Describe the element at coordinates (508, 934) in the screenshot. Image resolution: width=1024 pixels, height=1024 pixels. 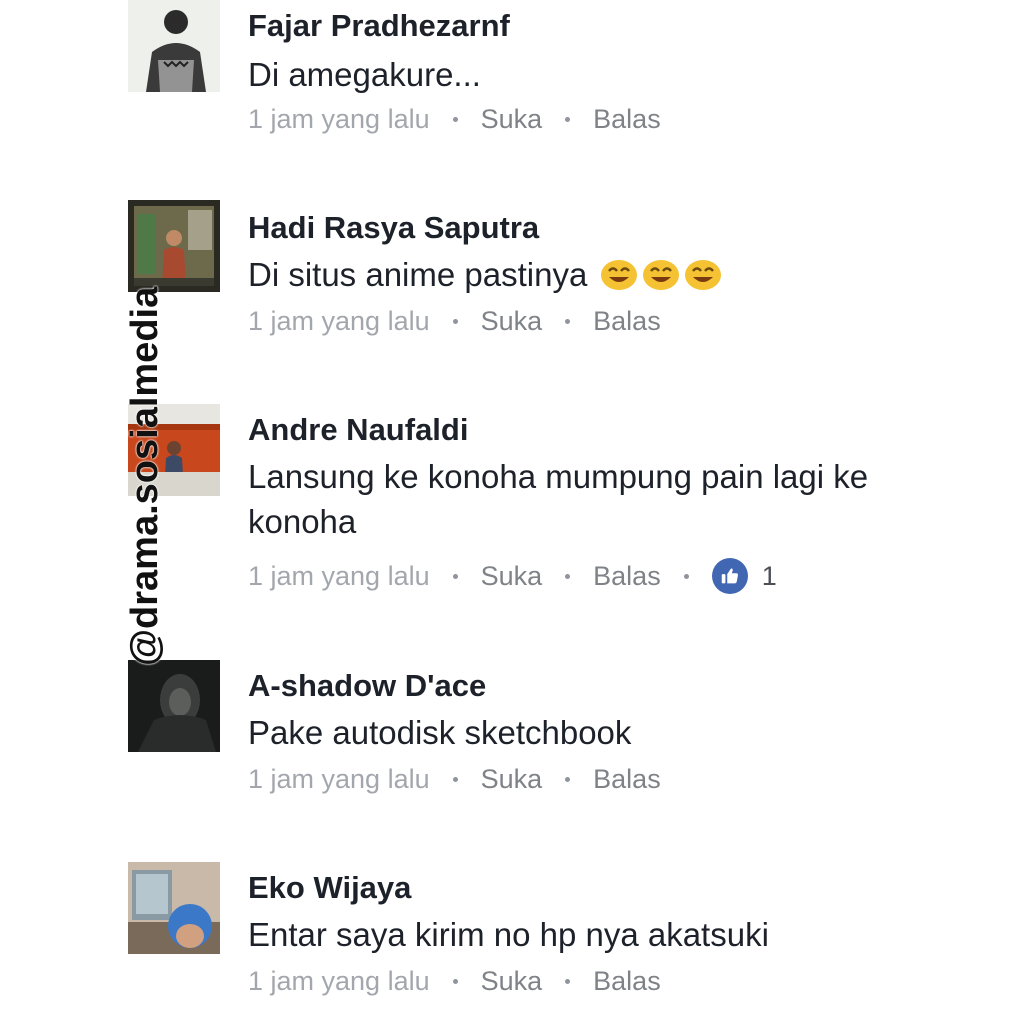
I see `comment-text: Entar saya kirim no hp nya akatsuki` at that location.